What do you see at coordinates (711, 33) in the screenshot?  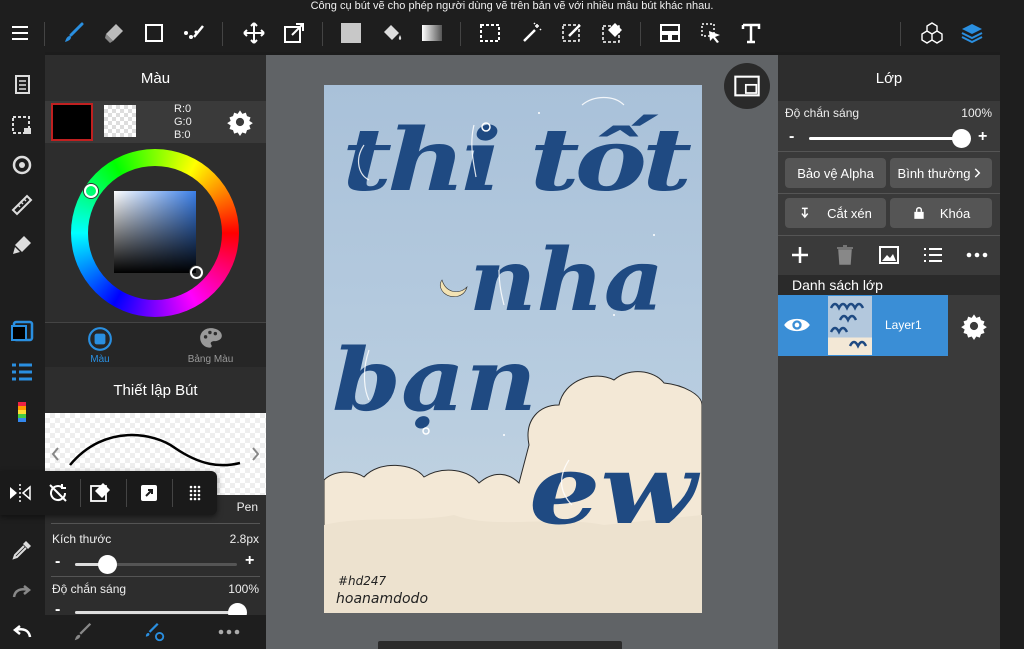 I see `operation-tool-button` at bounding box center [711, 33].